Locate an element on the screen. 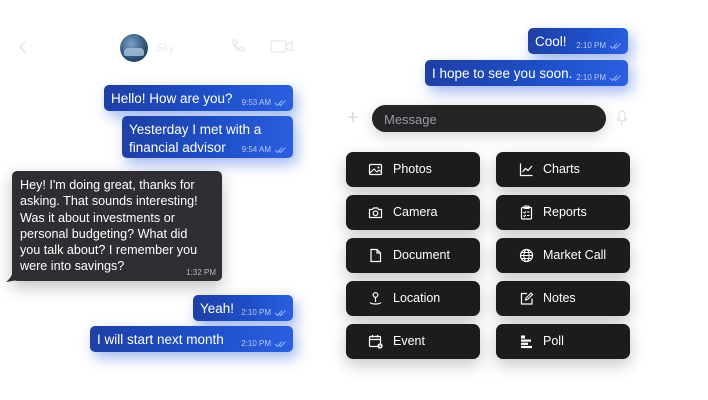 The height and width of the screenshot is (400, 708). message-text: Hey! I'm doing great, thanks for is located at coordinates (107, 185).